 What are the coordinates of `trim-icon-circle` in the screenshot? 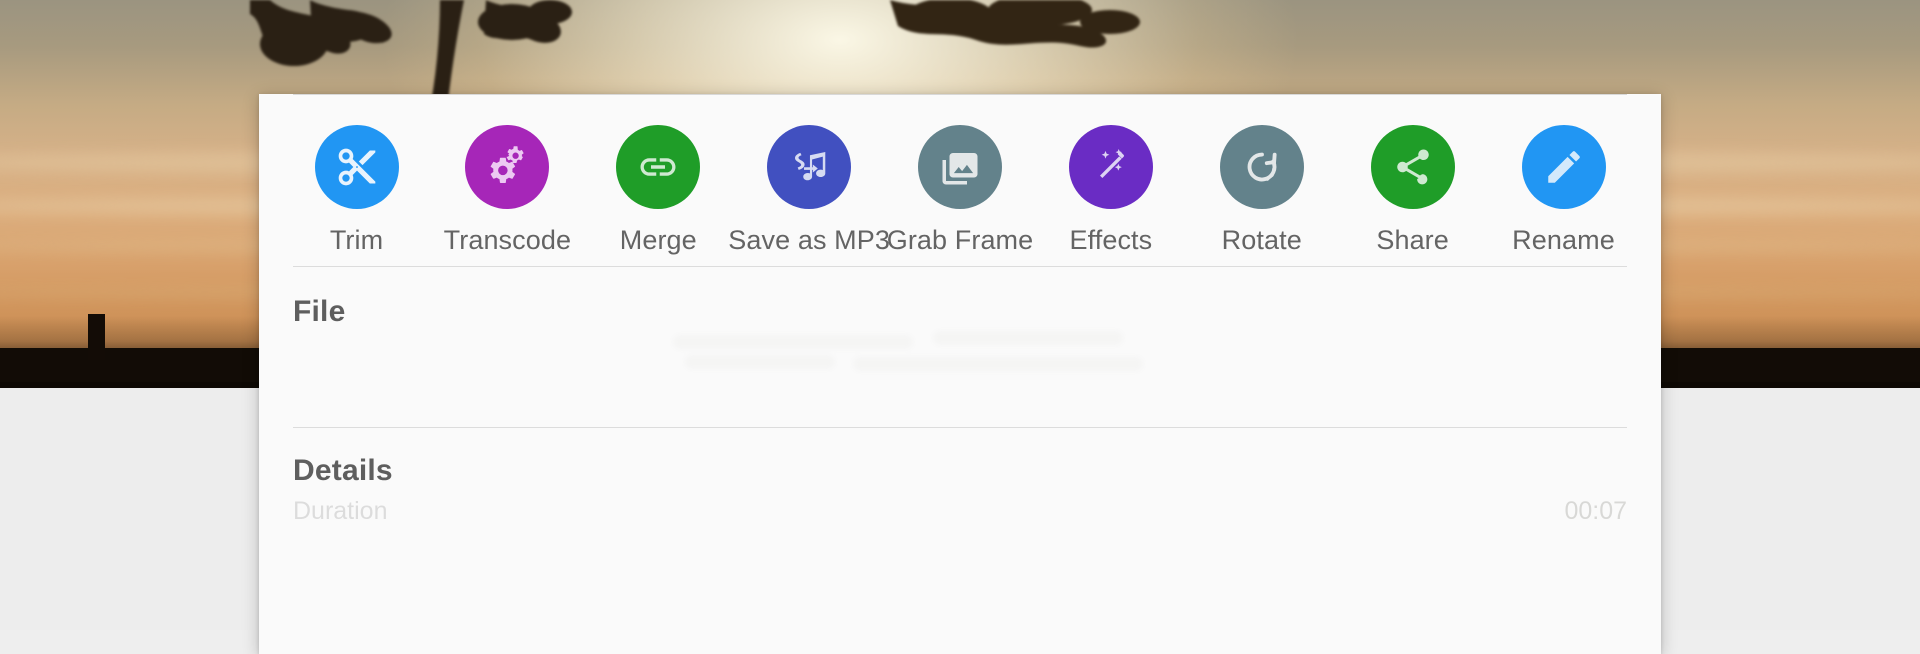 It's located at (356, 167).